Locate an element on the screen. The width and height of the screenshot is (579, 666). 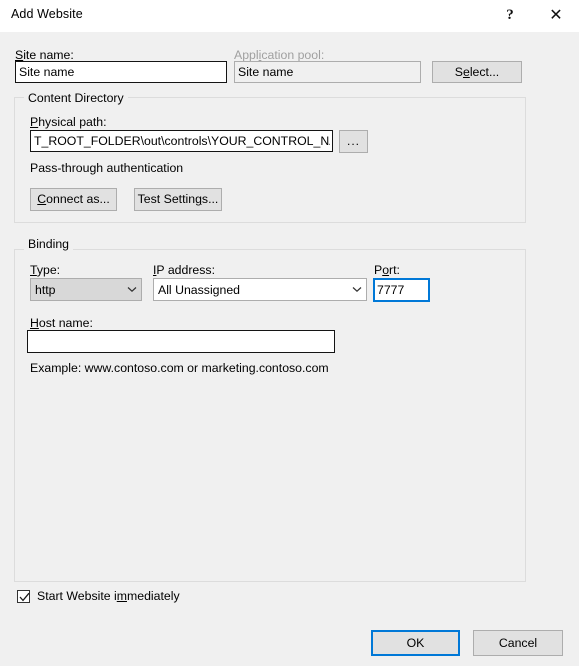
window-title: Add Website is located at coordinates (47, 14).